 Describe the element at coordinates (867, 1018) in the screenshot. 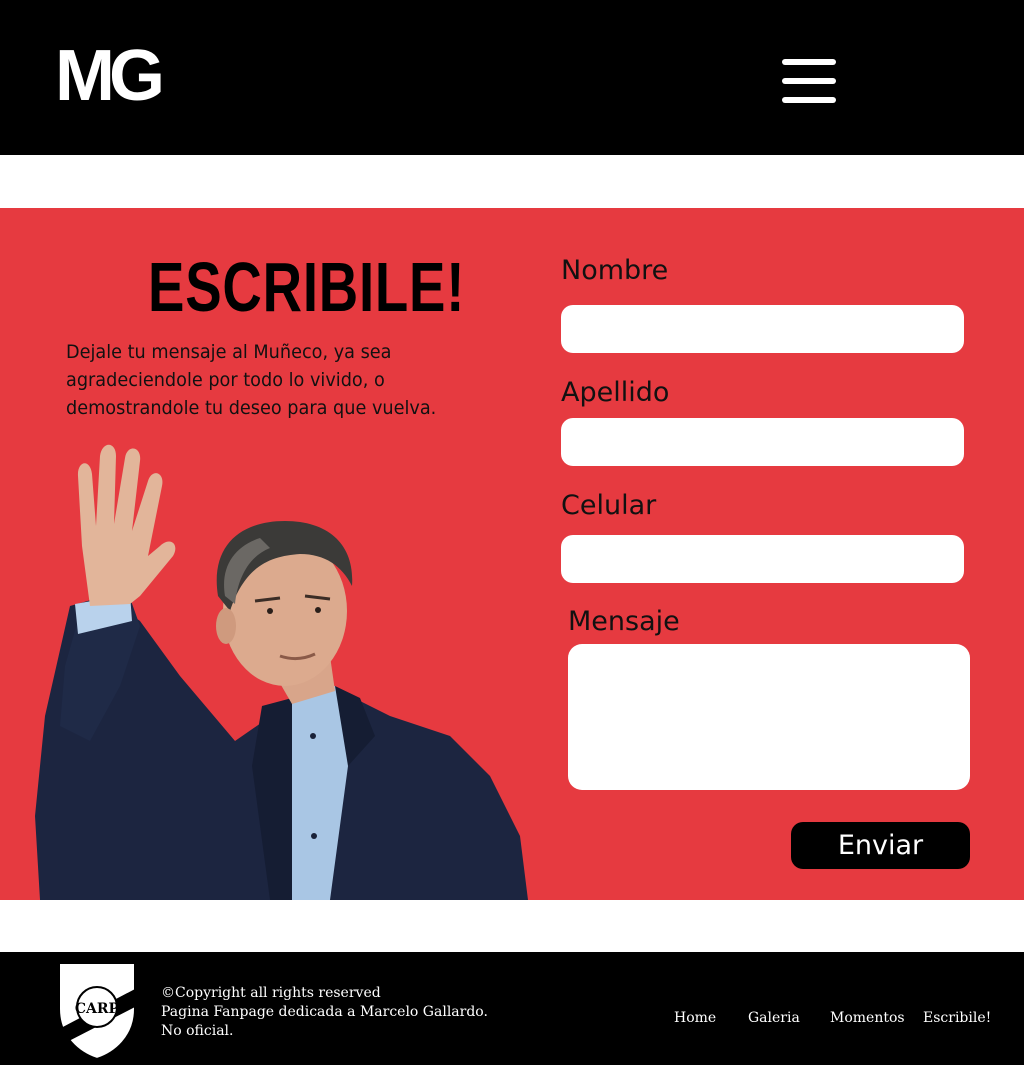

I see `footer-nav-momentos: Momentos` at that location.